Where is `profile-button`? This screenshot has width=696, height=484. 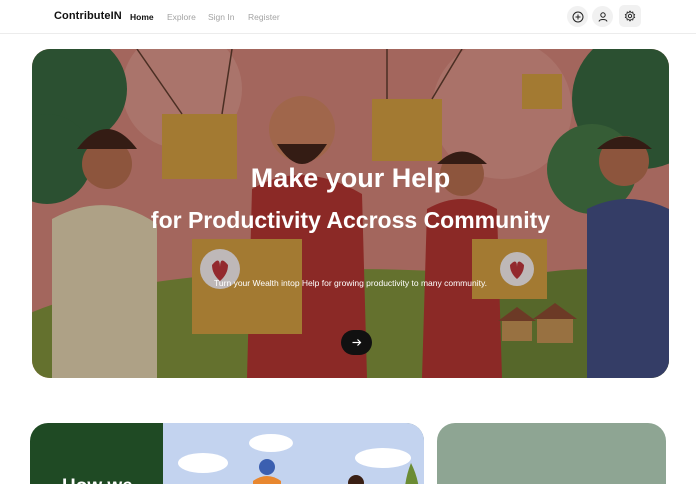 profile-button is located at coordinates (602, 16).